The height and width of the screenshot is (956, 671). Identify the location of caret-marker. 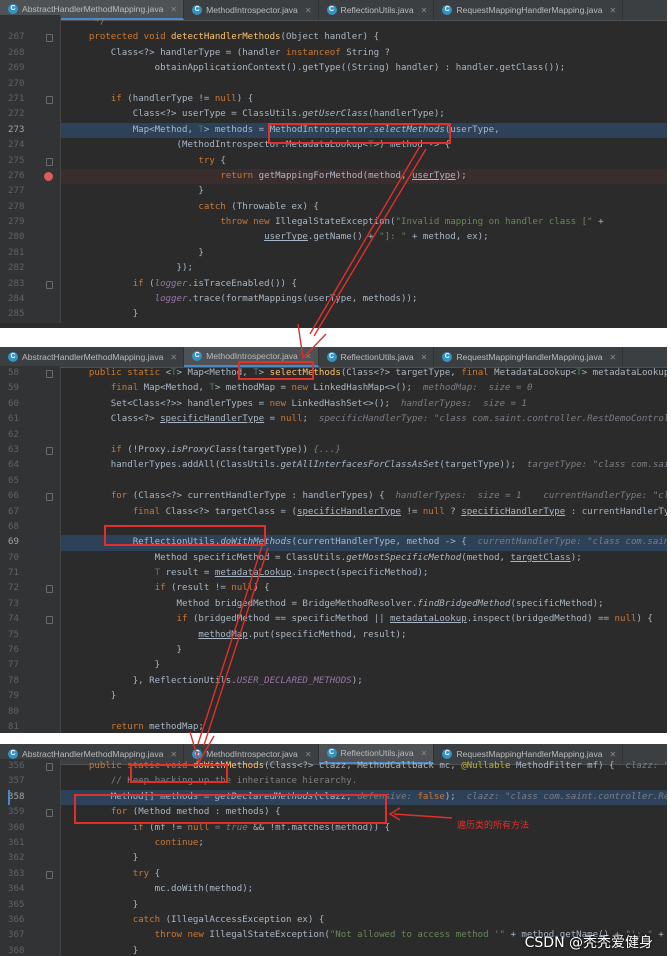
(9, 797).